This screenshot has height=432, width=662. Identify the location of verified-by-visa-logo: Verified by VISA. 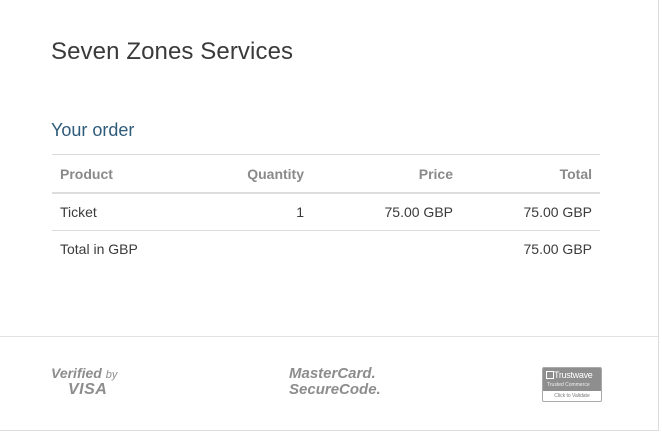
(84, 382).